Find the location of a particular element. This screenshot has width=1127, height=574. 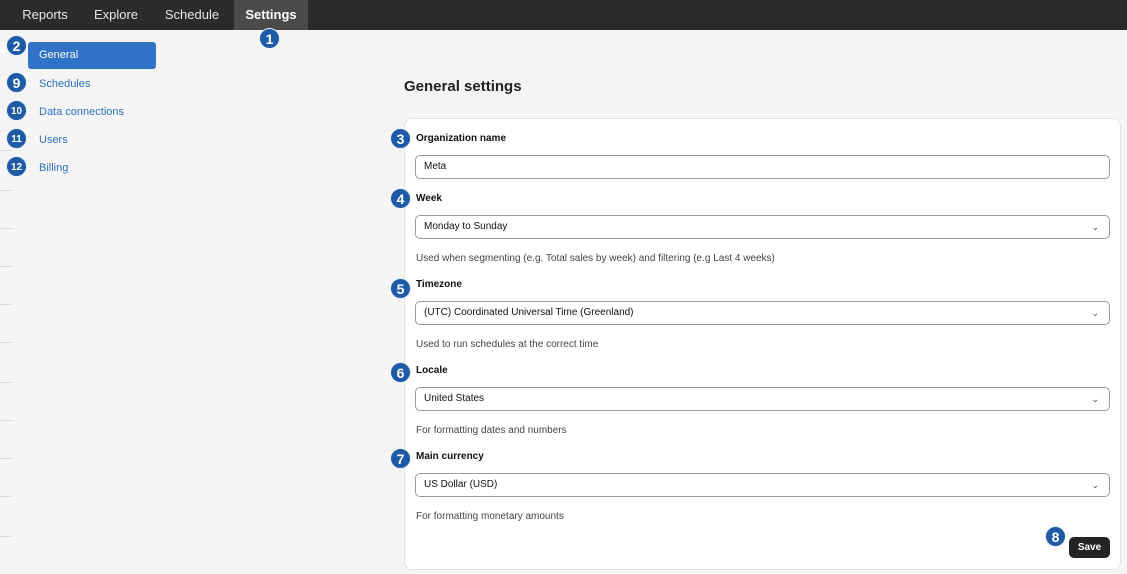

locale-label: Locale is located at coordinates (432, 370).